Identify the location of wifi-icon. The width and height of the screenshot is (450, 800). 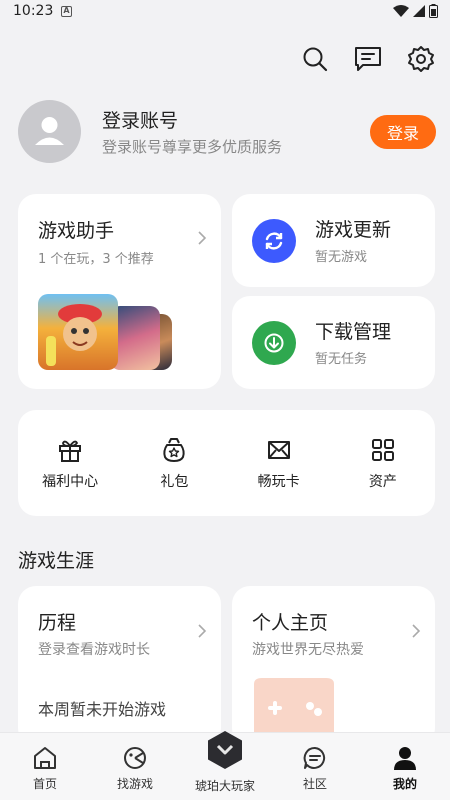
(401, 11).